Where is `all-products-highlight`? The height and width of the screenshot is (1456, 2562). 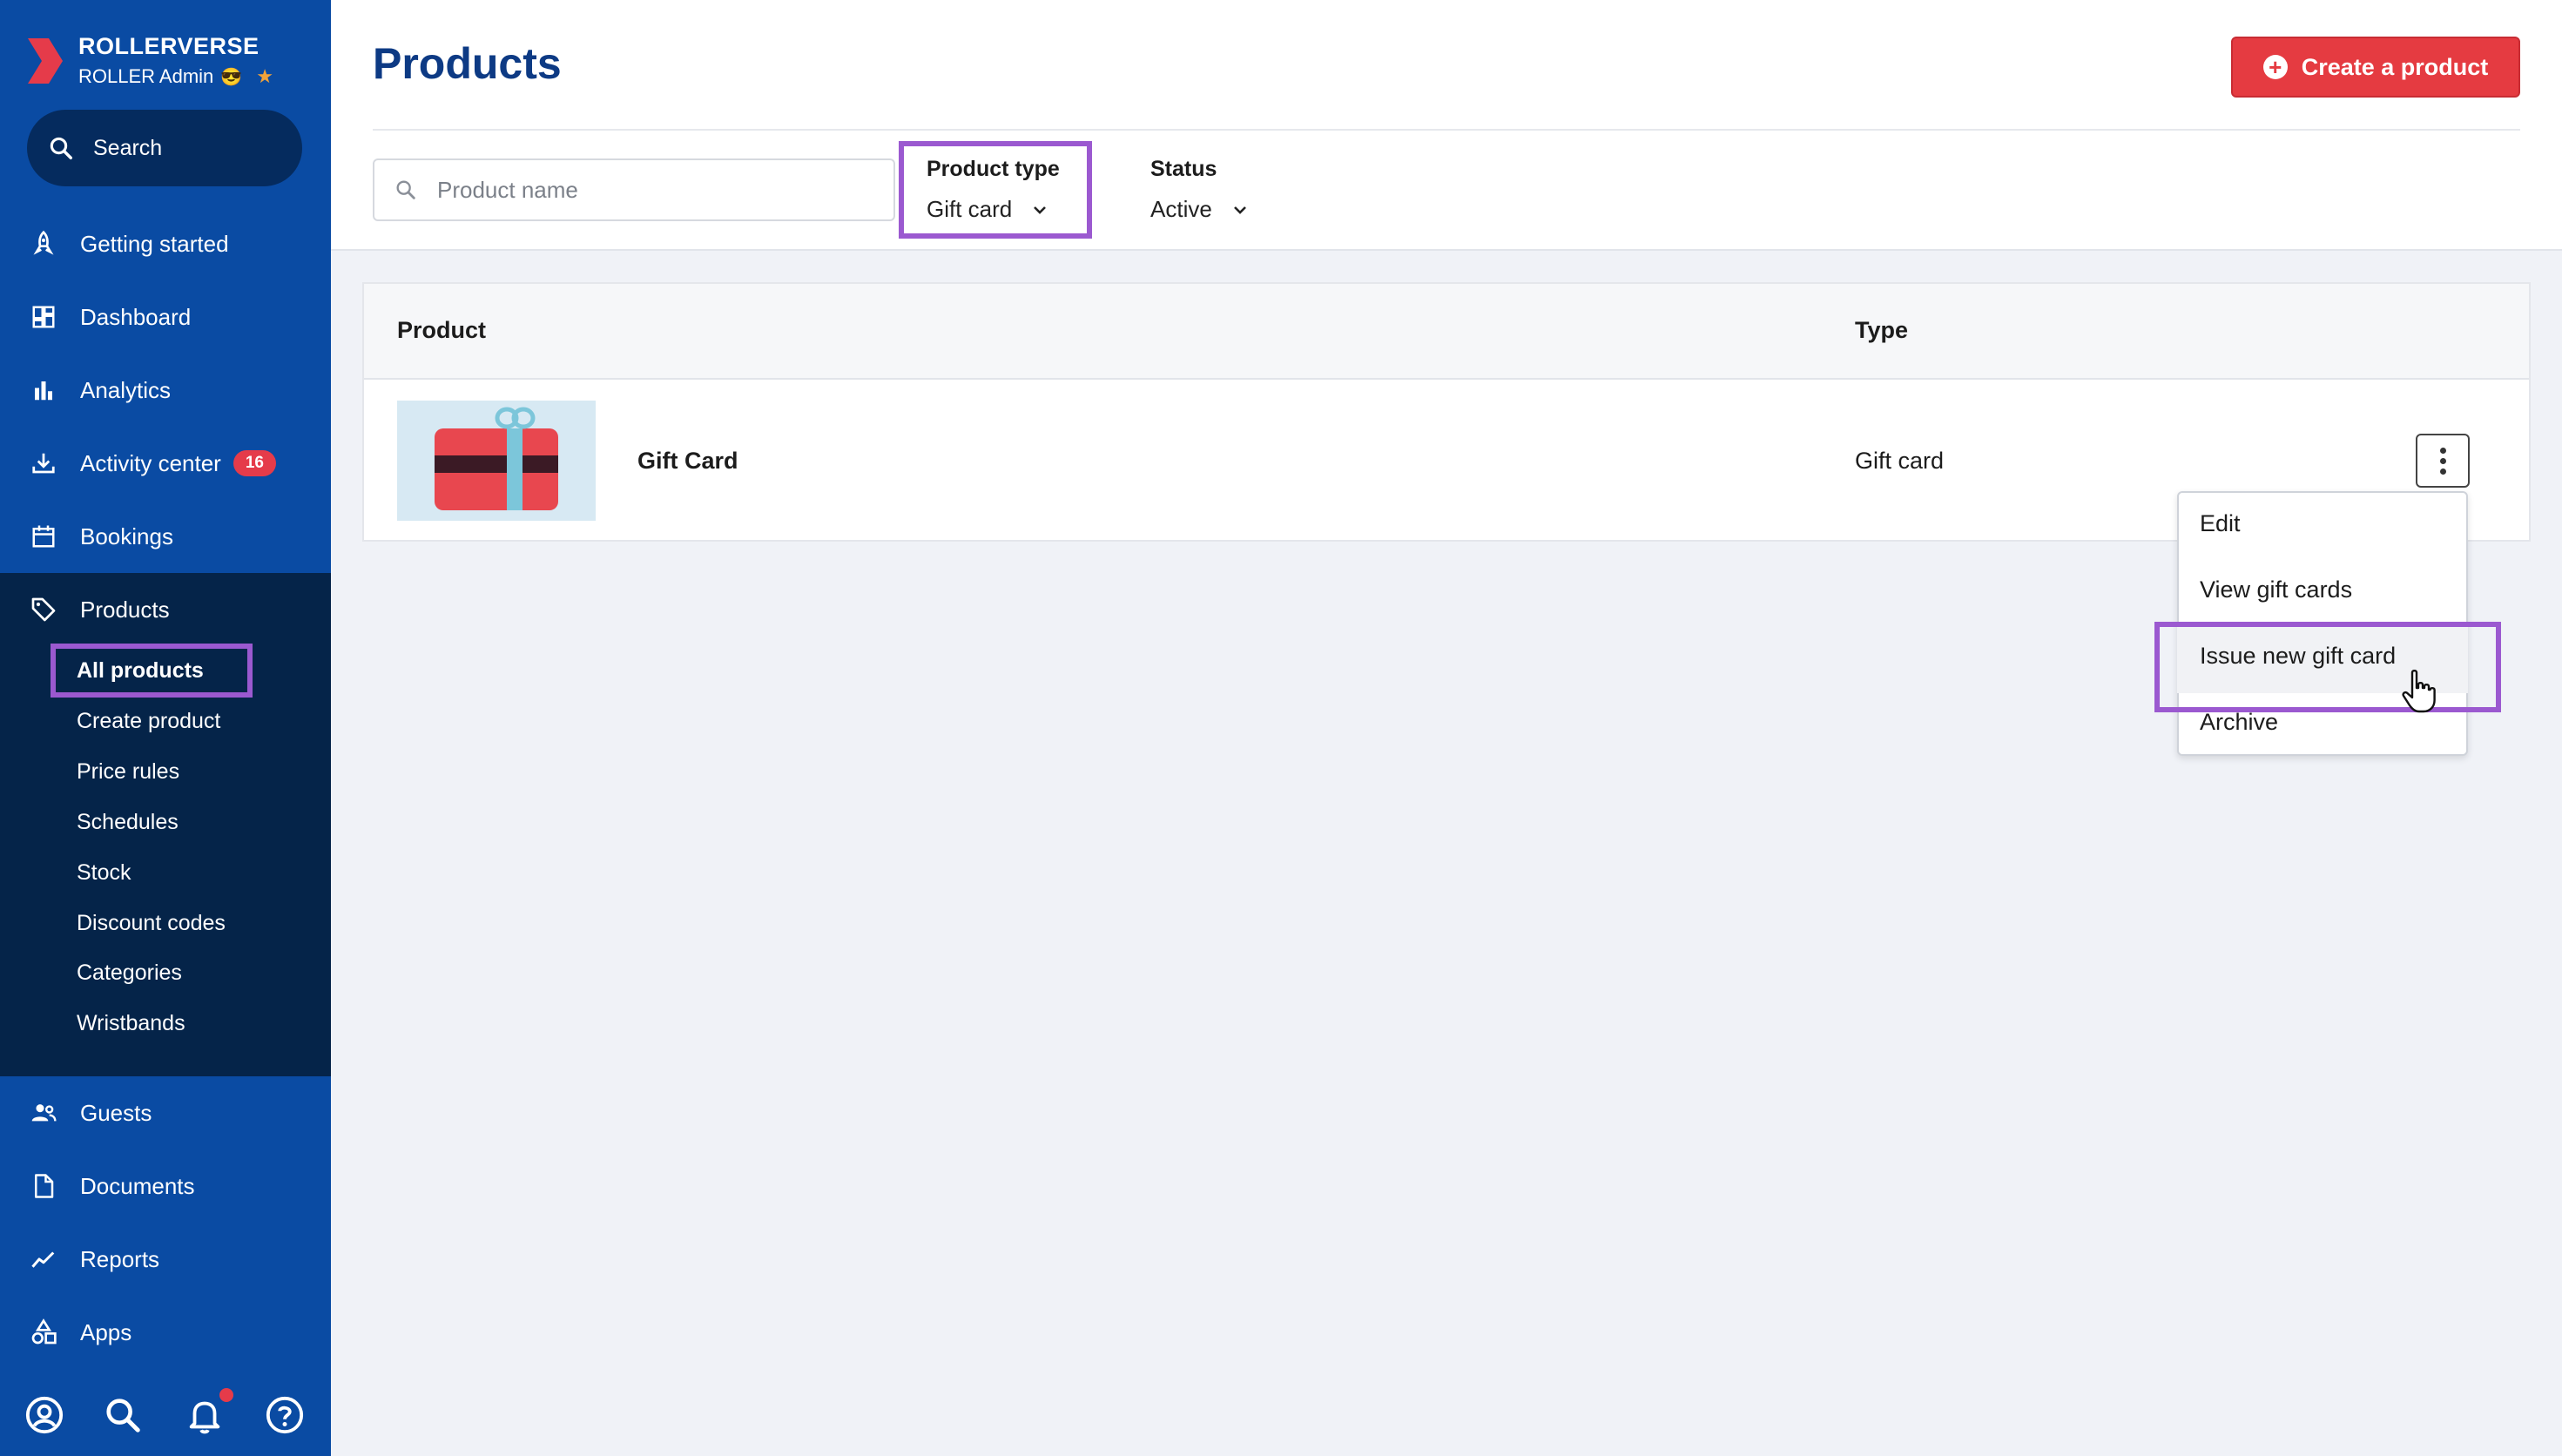 all-products-highlight is located at coordinates (152, 671).